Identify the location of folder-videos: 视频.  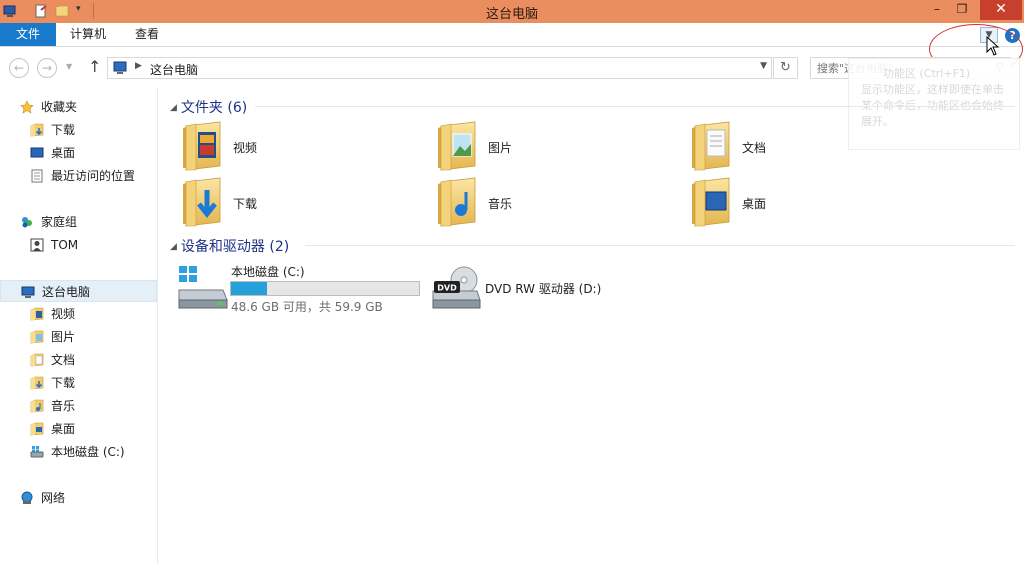
(290, 146).